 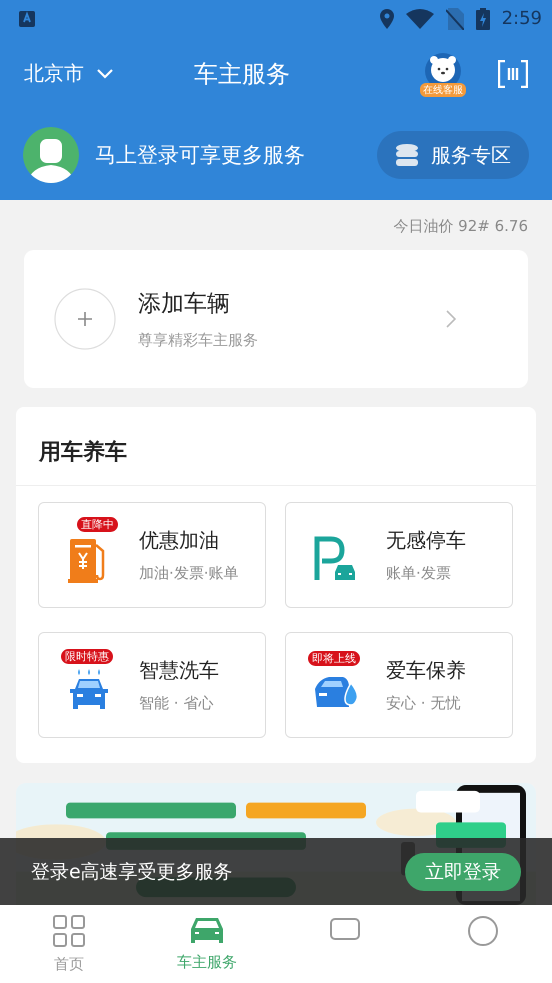 What do you see at coordinates (69, 931) in the screenshot?
I see `grid-icon` at bounding box center [69, 931].